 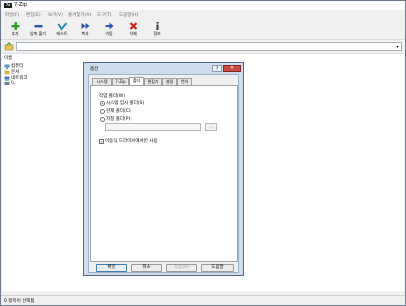 What do you see at coordinates (94, 69) in the screenshot?
I see `dialog-title: 옵션` at bounding box center [94, 69].